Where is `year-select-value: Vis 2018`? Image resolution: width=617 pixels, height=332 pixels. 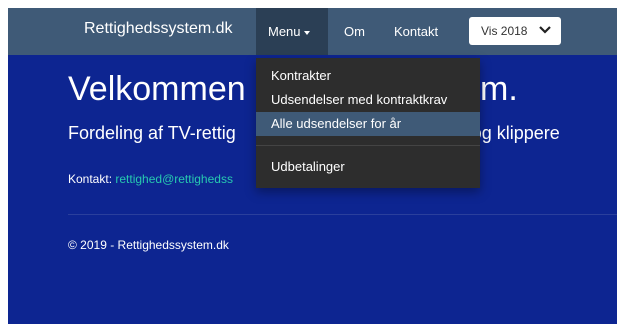 year-select-value: Vis 2018 is located at coordinates (504, 31).